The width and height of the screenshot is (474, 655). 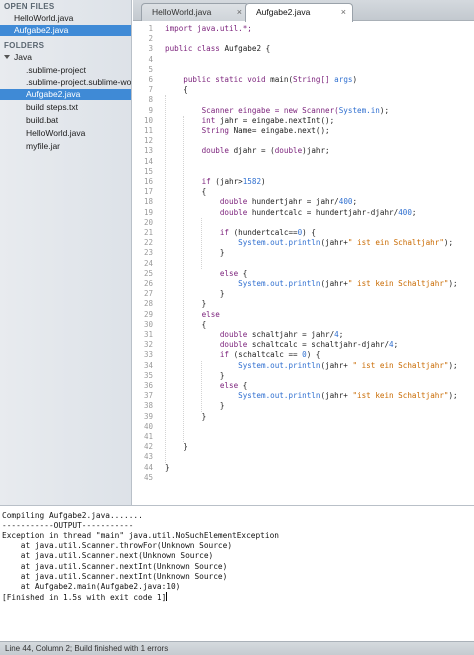 What do you see at coordinates (148, 181) in the screenshot?
I see `line-number: 16` at bounding box center [148, 181].